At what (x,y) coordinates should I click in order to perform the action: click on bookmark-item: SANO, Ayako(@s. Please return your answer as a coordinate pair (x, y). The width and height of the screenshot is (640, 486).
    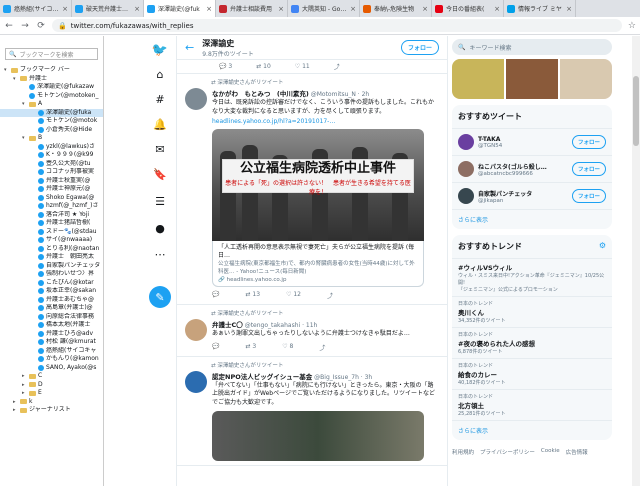
    Looking at the image, I should click on (51, 368).